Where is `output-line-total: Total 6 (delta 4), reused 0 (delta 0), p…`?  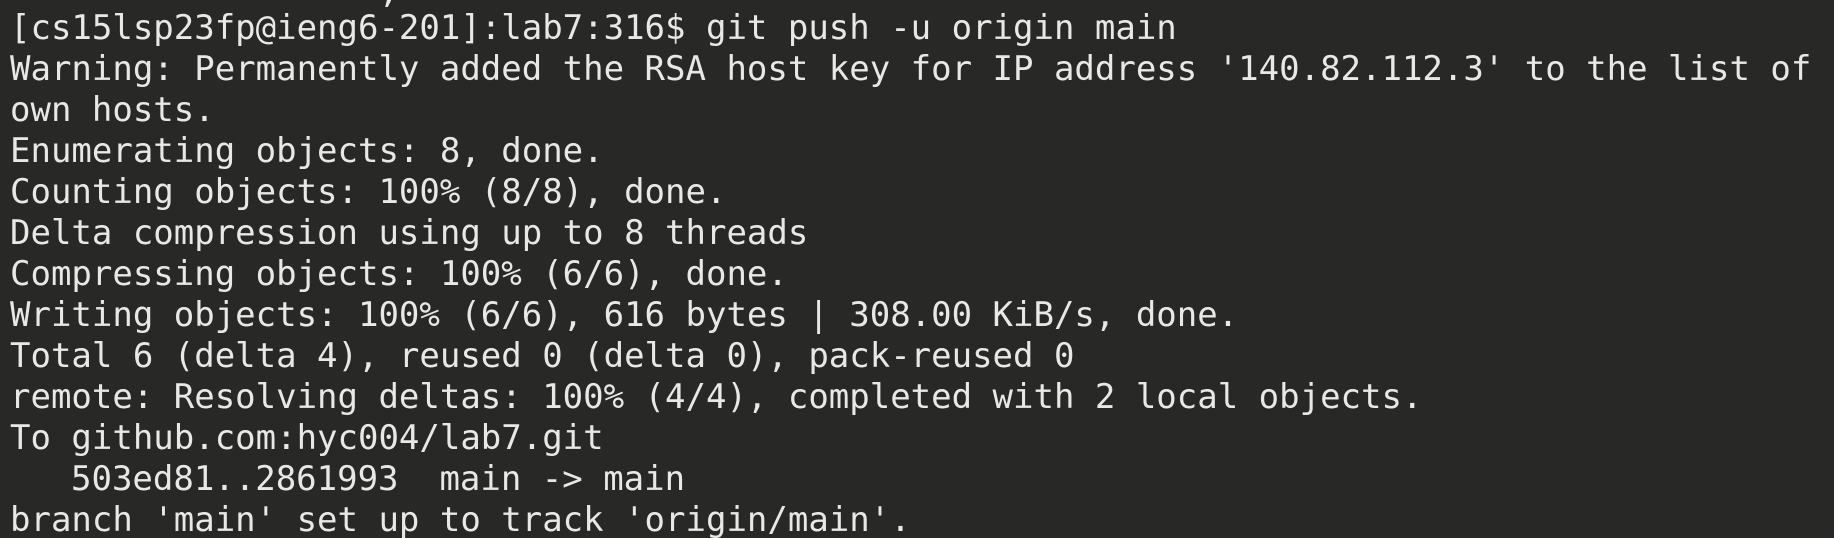
output-line-total: Total 6 (delta 4), reused 0 (delta 0), p… is located at coordinates (542, 356).